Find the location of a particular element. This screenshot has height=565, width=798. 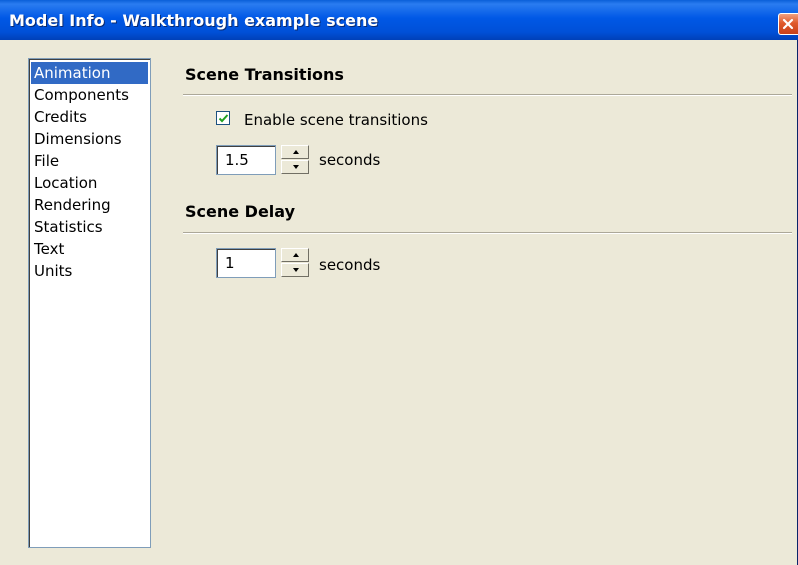

sidebar-item-rendering: Rendering is located at coordinates (89, 205).